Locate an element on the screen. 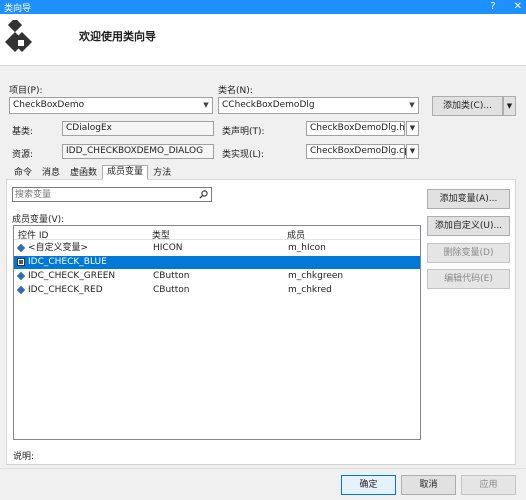  row-member: m_hIcon is located at coordinates (307, 248).